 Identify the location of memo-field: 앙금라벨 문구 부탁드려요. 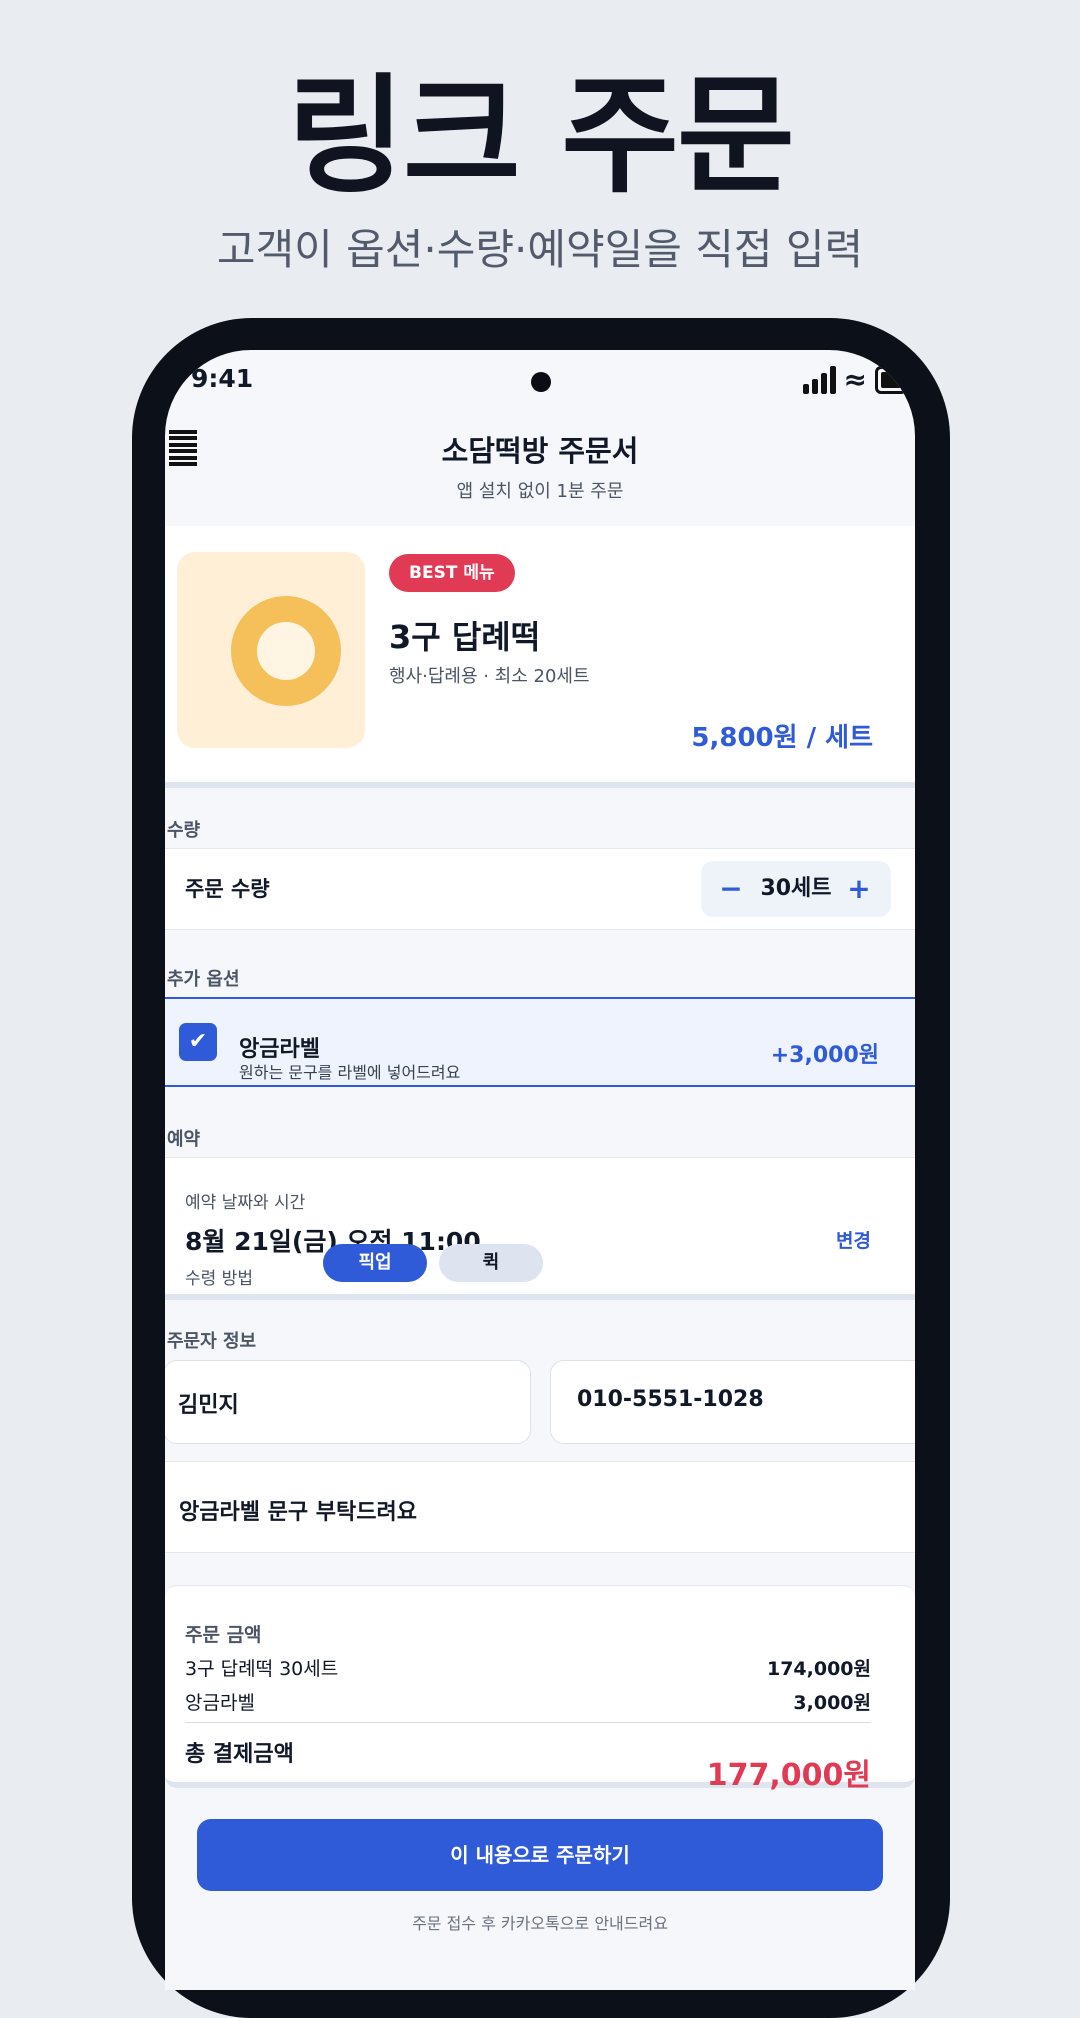
(540, 1507).